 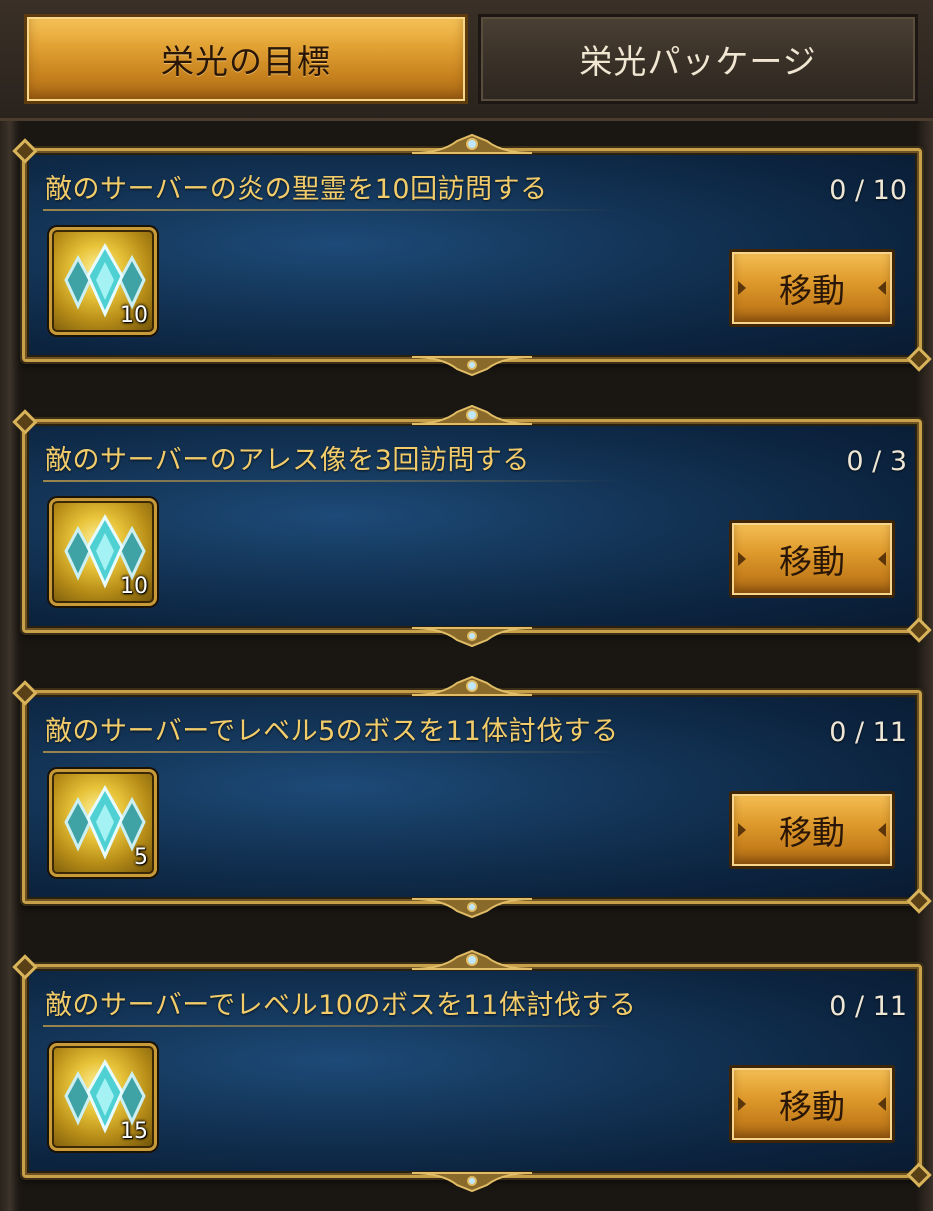 I want to click on tab-glory-goals: 栄光の目標, so click(x=246, y=59).